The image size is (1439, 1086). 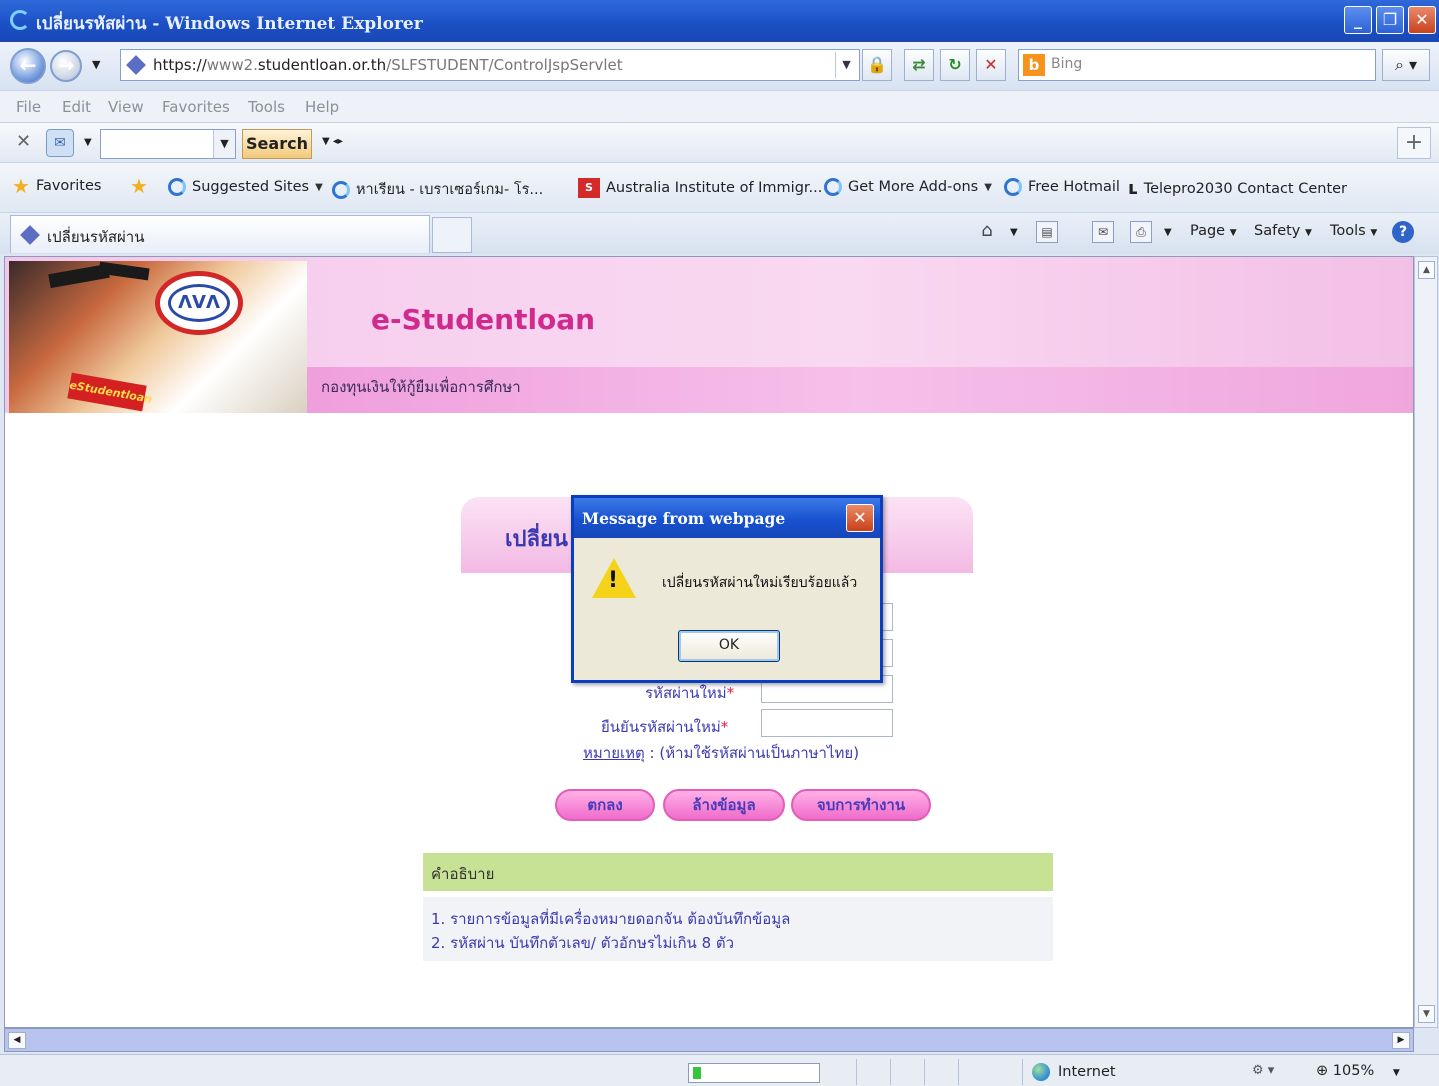 What do you see at coordinates (1414, 143) in the screenshot?
I see `add-toolbar-button: +` at bounding box center [1414, 143].